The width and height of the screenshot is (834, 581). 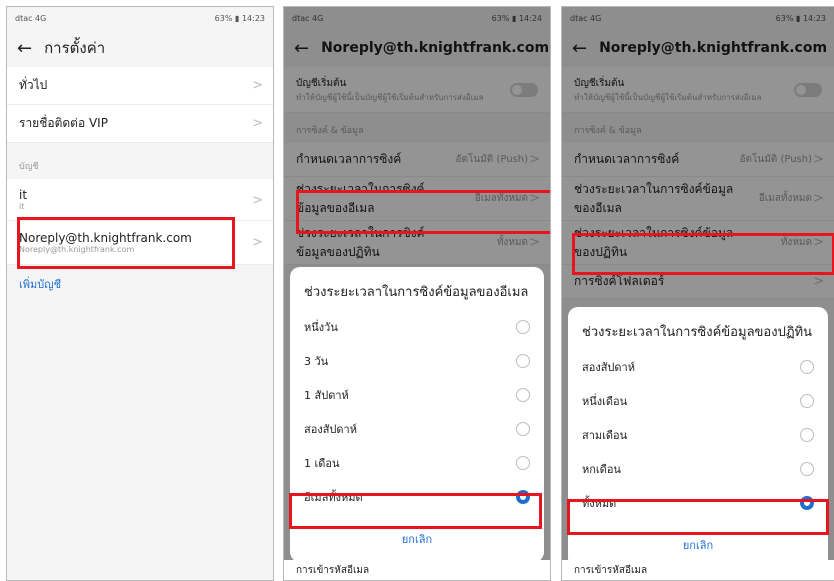 What do you see at coordinates (321, 327) in the screenshot?
I see `option-label: หนึ่งวัน` at bounding box center [321, 327].